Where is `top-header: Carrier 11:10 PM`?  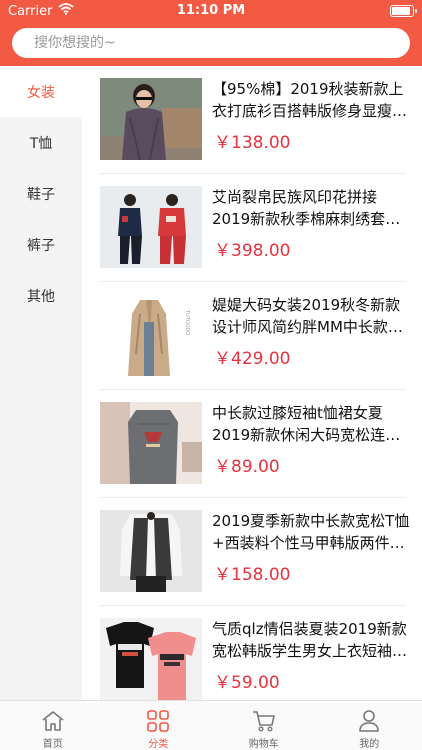 top-header: Carrier 11:10 PM is located at coordinates (211, 33).